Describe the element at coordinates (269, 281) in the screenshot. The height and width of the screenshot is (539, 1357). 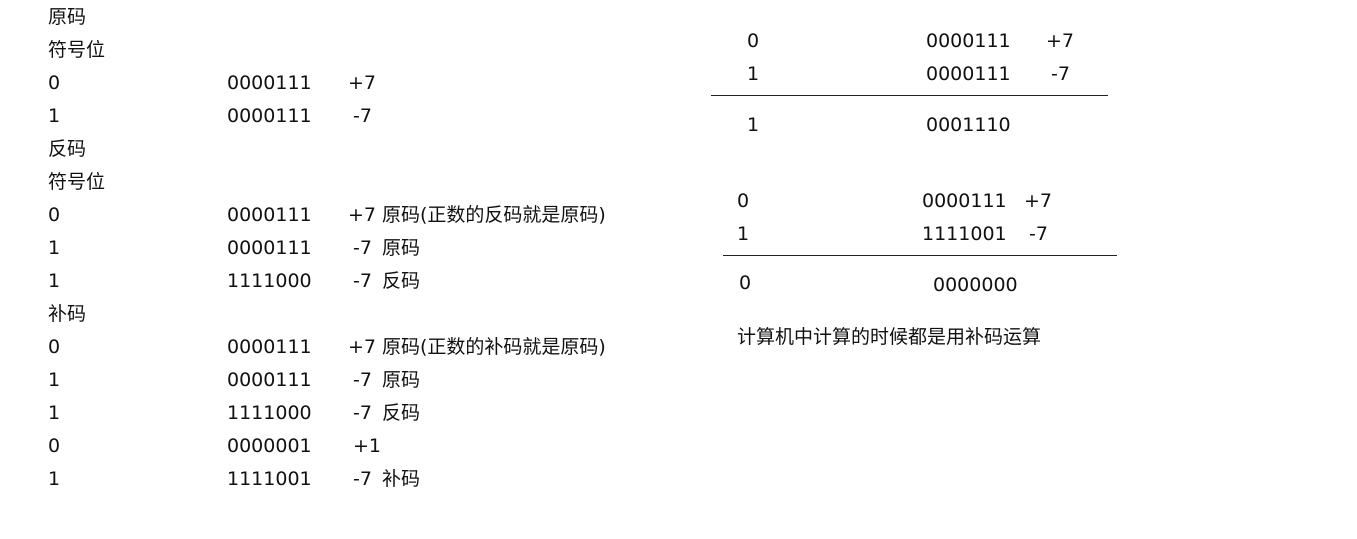
I see `fanma-row-3-bits: 1111000` at that location.